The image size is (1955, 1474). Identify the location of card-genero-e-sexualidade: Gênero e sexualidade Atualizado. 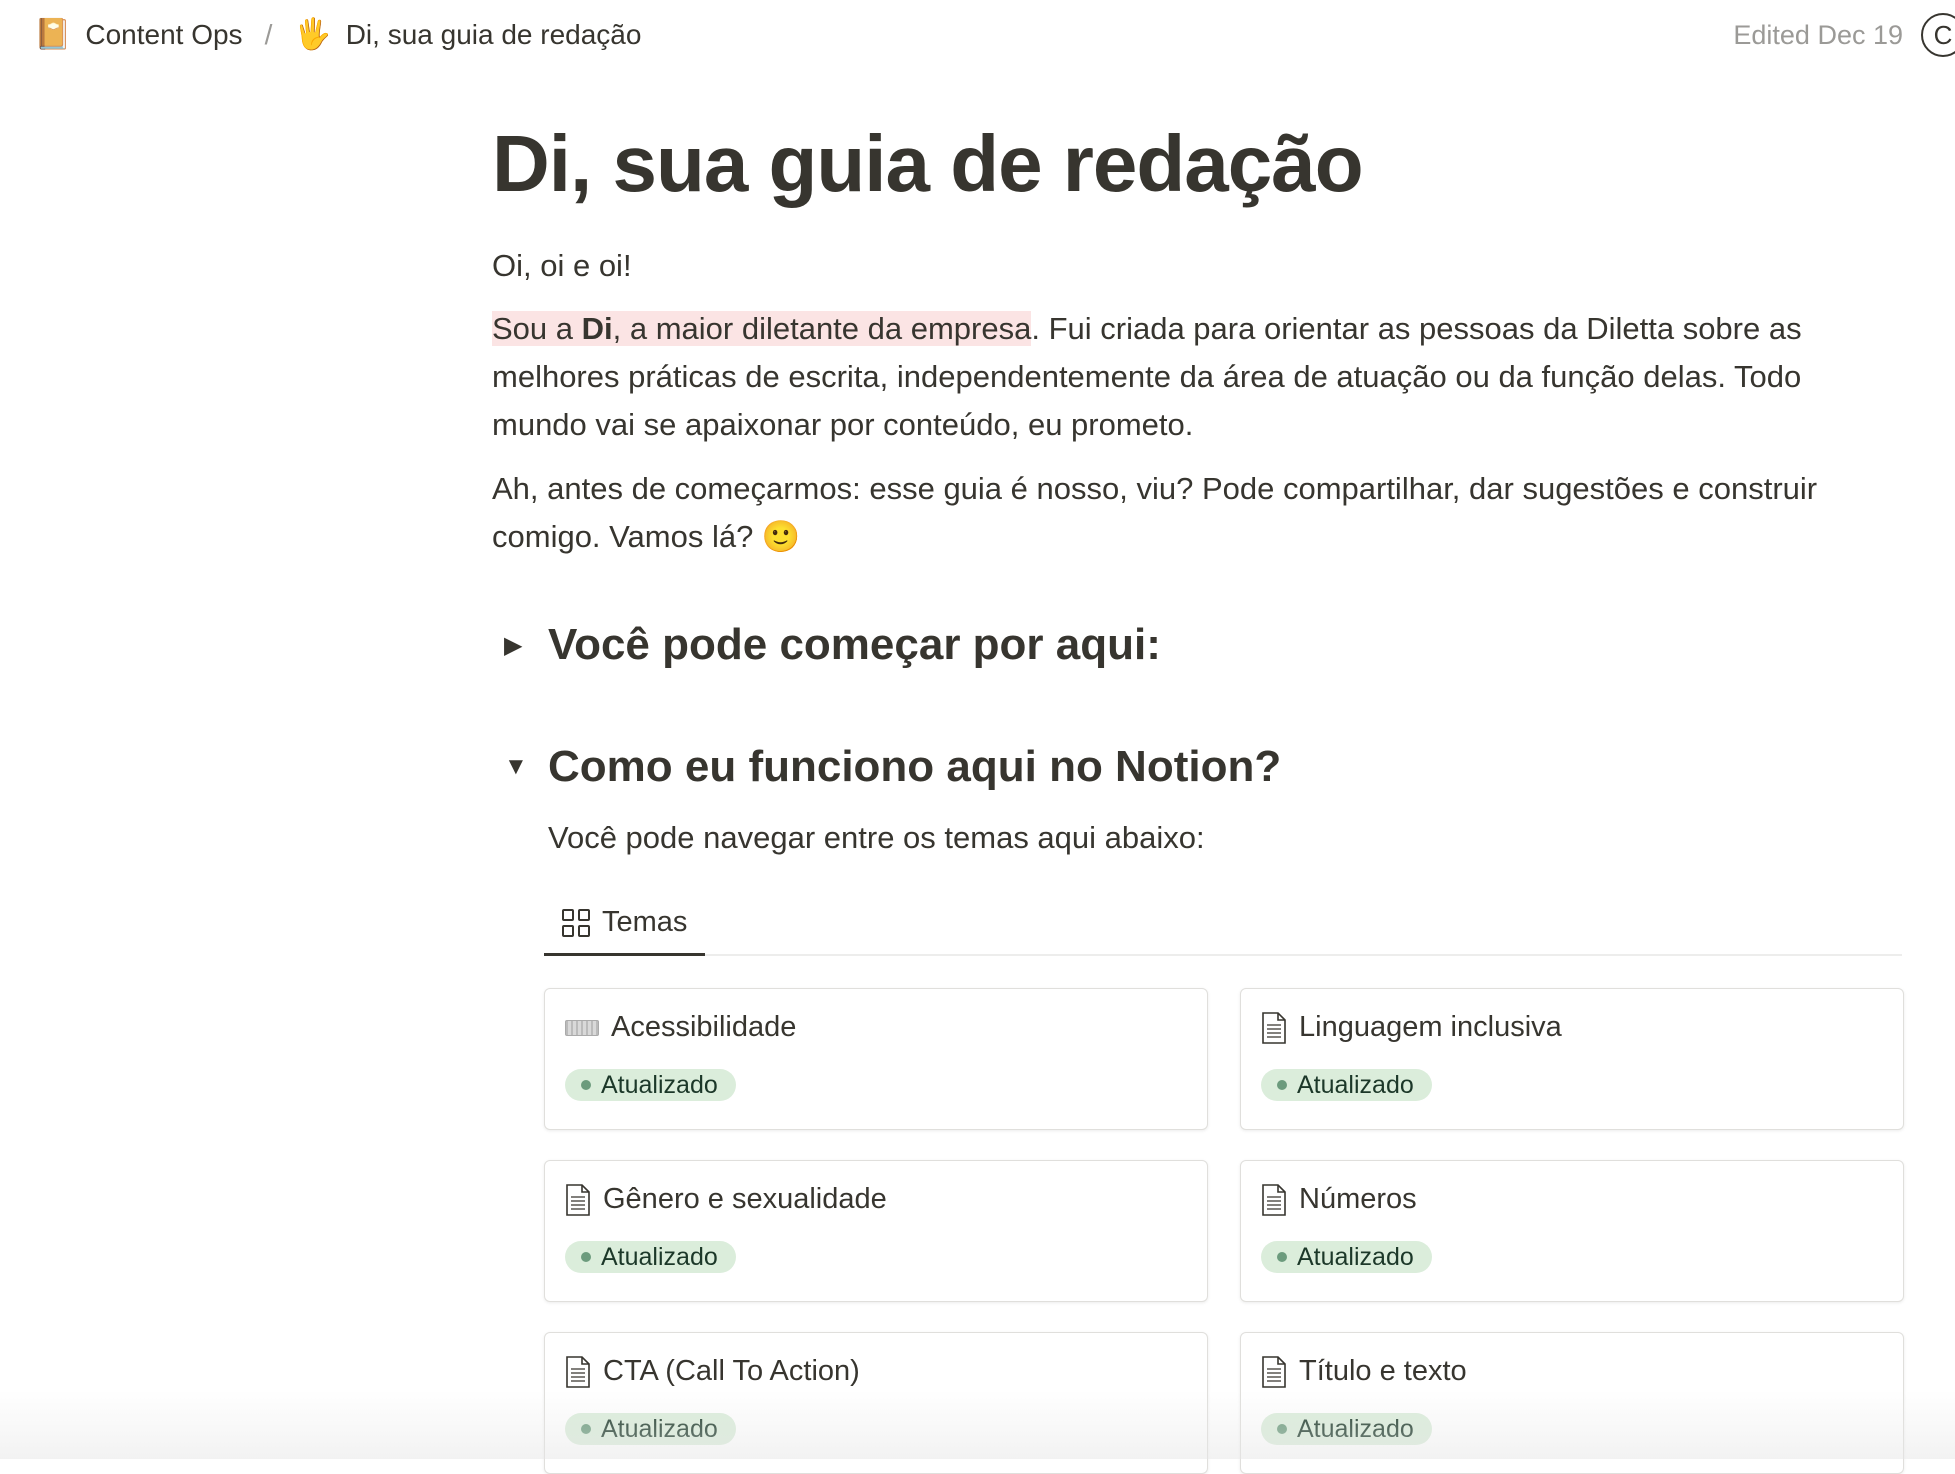
(876, 1231).